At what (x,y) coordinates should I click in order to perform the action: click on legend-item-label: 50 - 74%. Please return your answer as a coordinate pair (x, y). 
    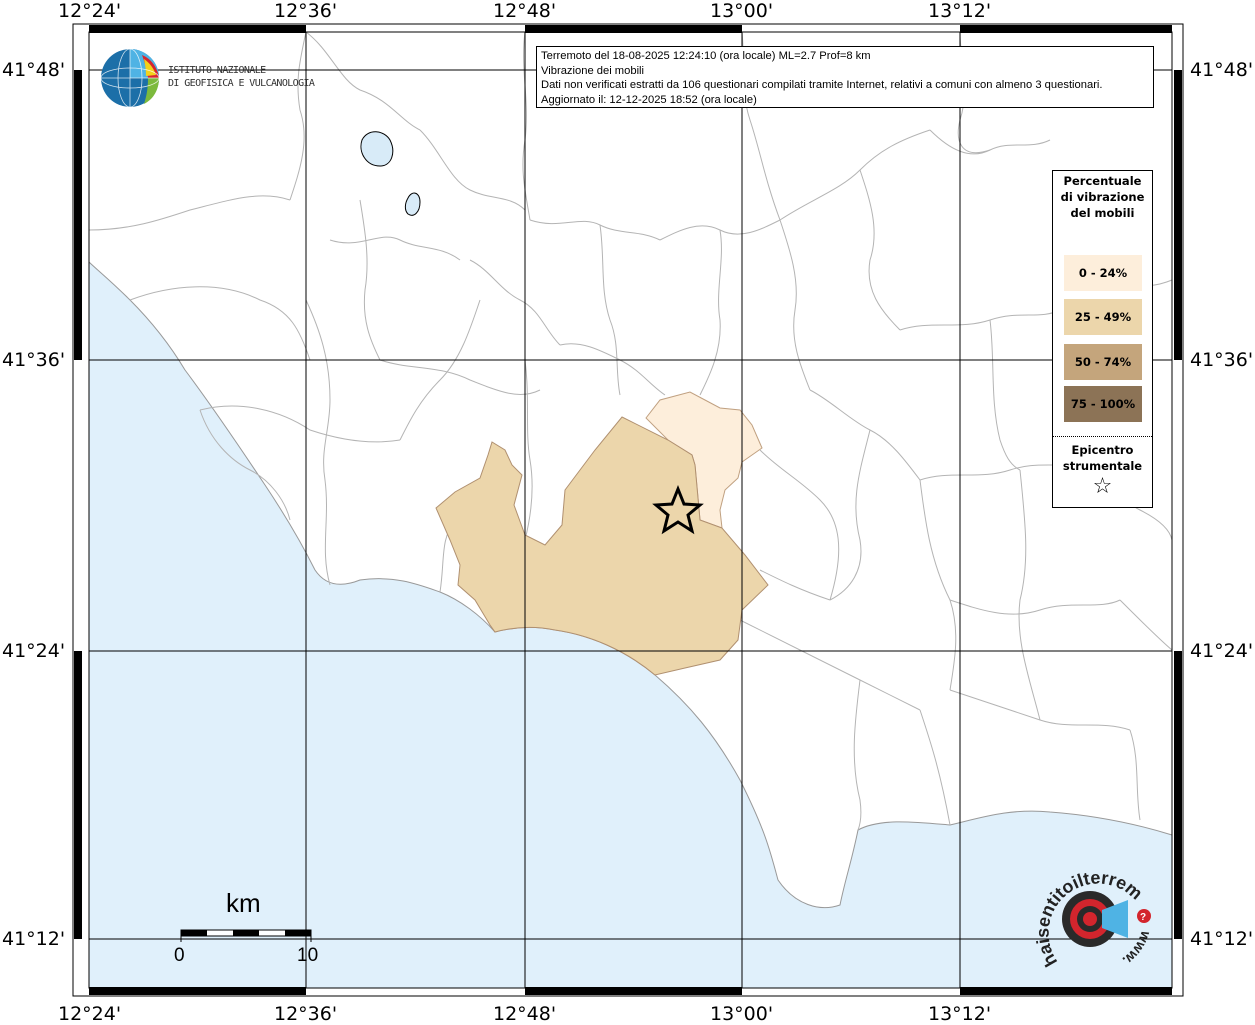
    Looking at the image, I should click on (1103, 362).